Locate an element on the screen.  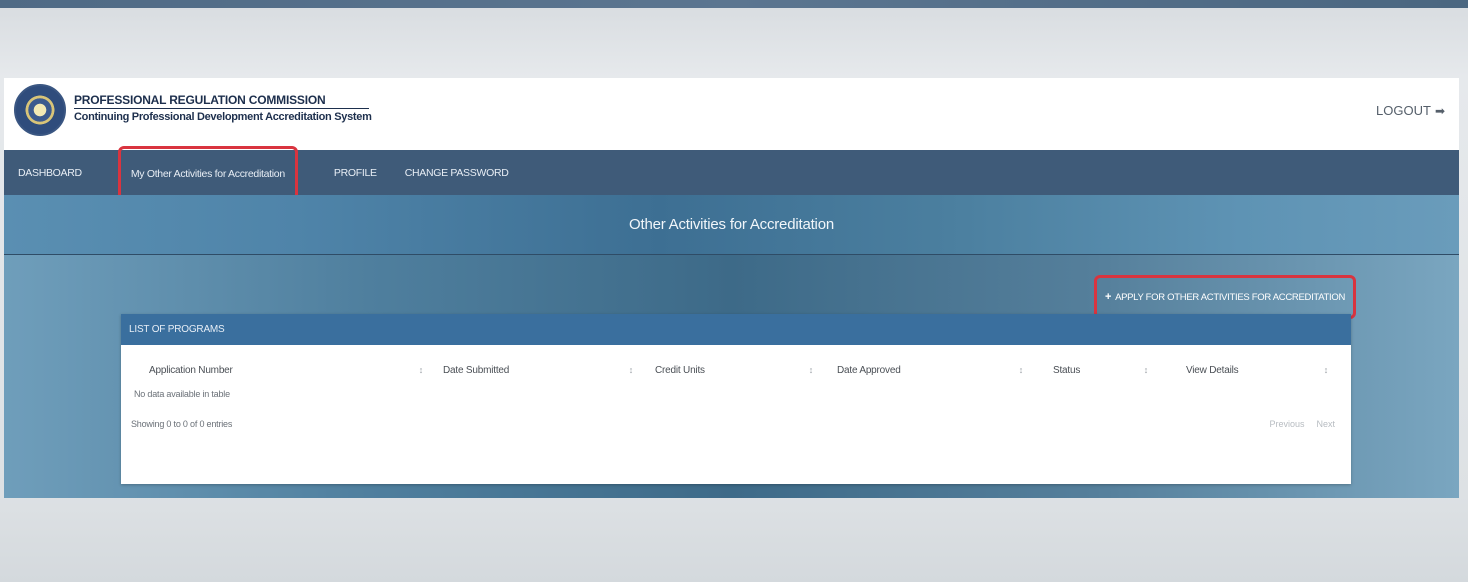
column-label: Status is located at coordinates (1067, 370).